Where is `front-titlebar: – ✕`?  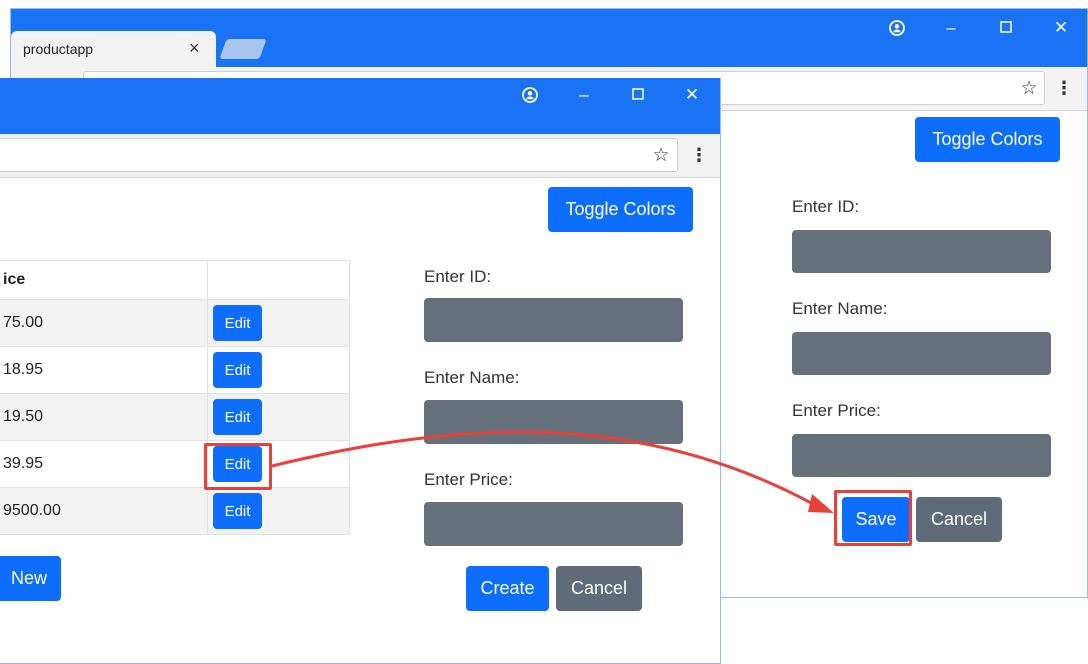
front-titlebar: – ✕ is located at coordinates (360, 106).